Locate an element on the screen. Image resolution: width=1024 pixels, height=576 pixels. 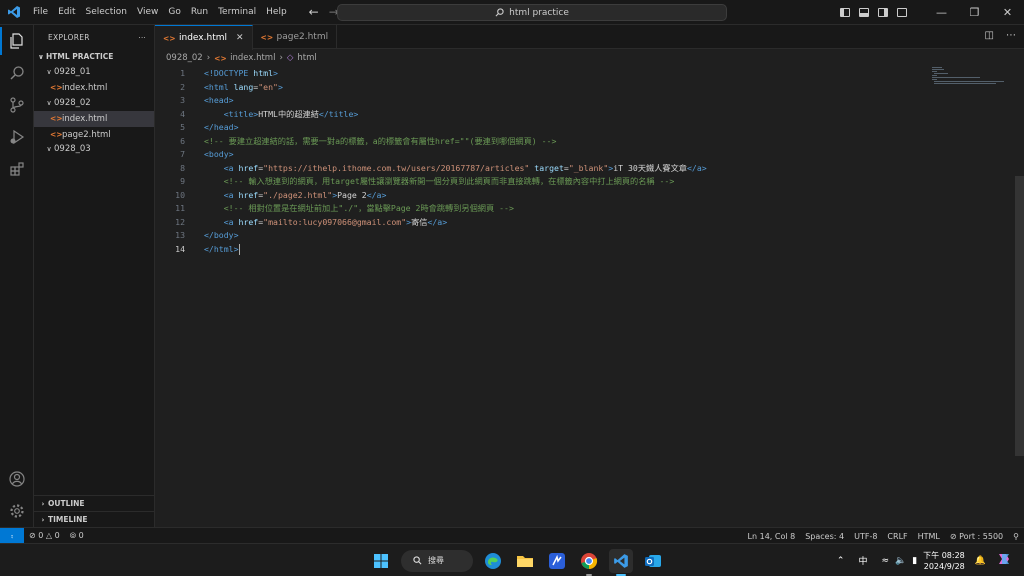
line-number: 11 is located at coordinates (180, 208).